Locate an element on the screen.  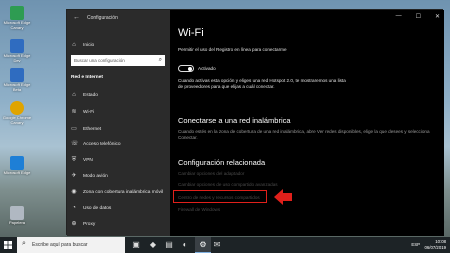
desktop-icon-edge: Microsoft Edge is located at coordinates (17, 165).